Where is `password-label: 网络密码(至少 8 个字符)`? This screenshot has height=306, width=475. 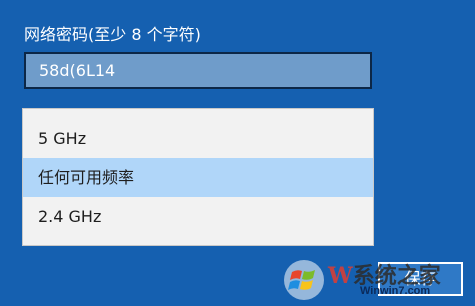 password-label: 网络密码(至少 8 个字符) is located at coordinates (112, 34).